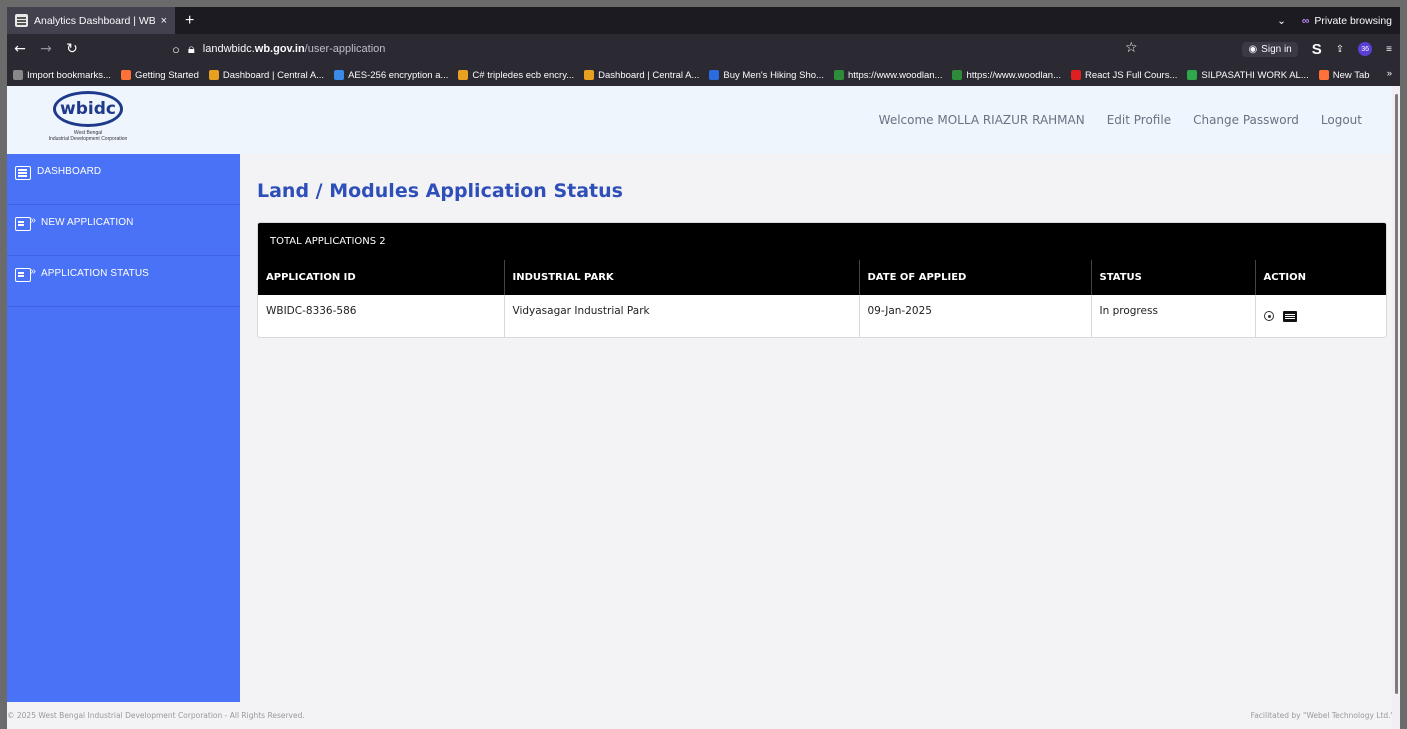 The image size is (1407, 729). I want to click on sidebar-item-label: DASHBOARD, so click(69, 171).